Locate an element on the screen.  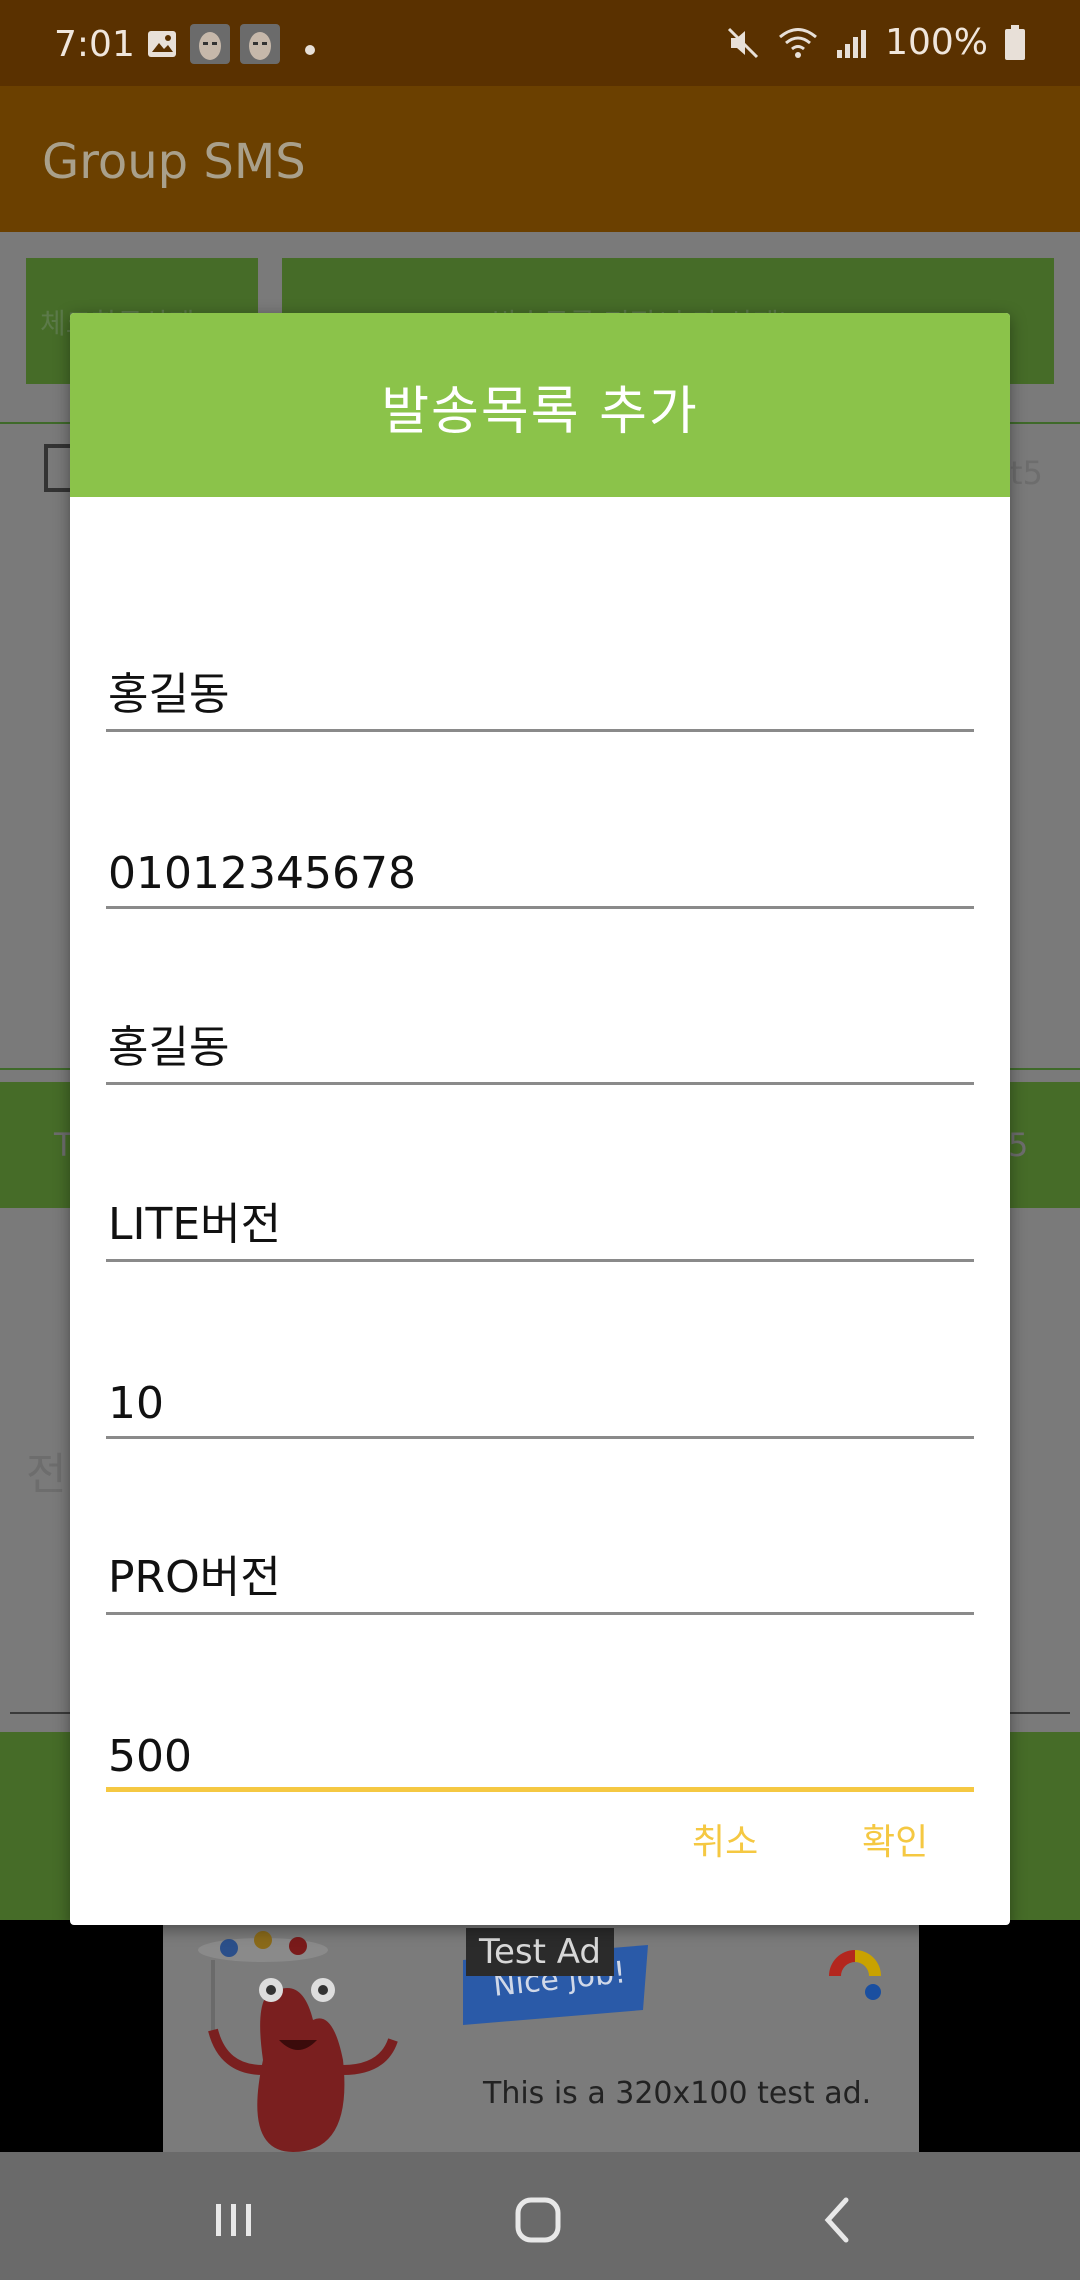
recent-apps-icon is located at coordinates (234, 2220).